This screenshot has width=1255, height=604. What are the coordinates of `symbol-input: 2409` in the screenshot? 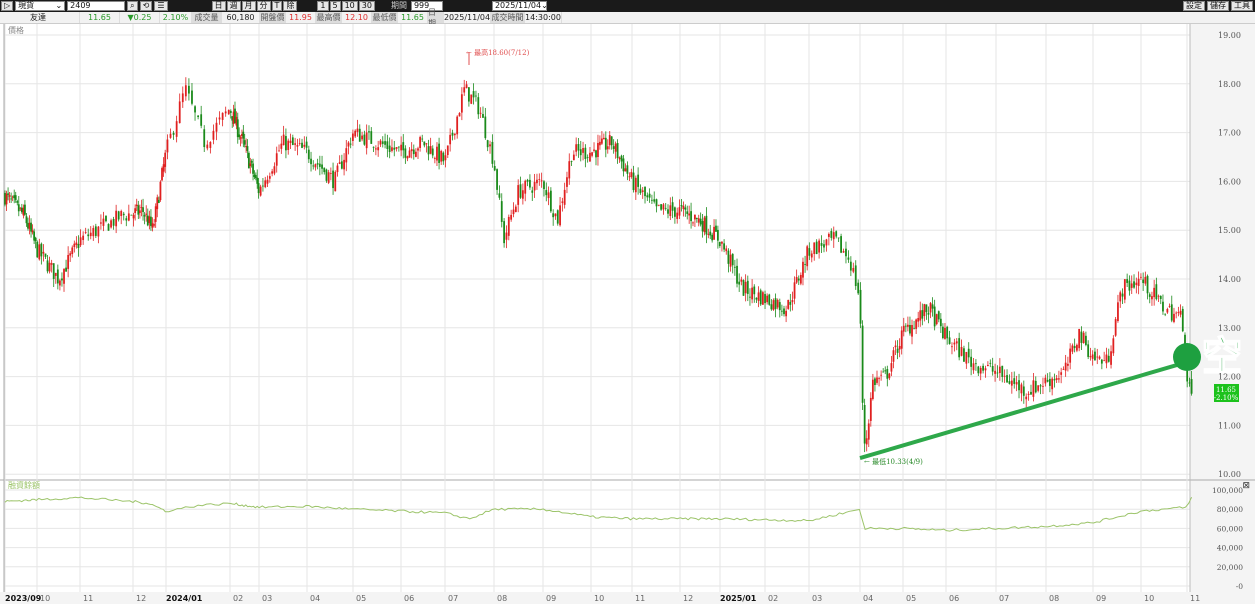 It's located at (96, 6).